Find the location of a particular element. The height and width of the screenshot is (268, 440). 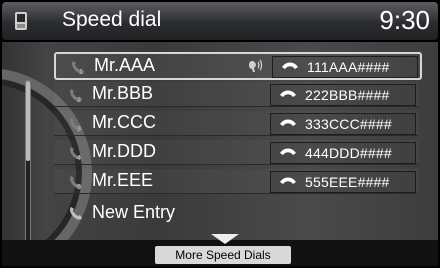

speed-dial-row: 4 Mr.DDD 444DDD#### is located at coordinates (236, 152).